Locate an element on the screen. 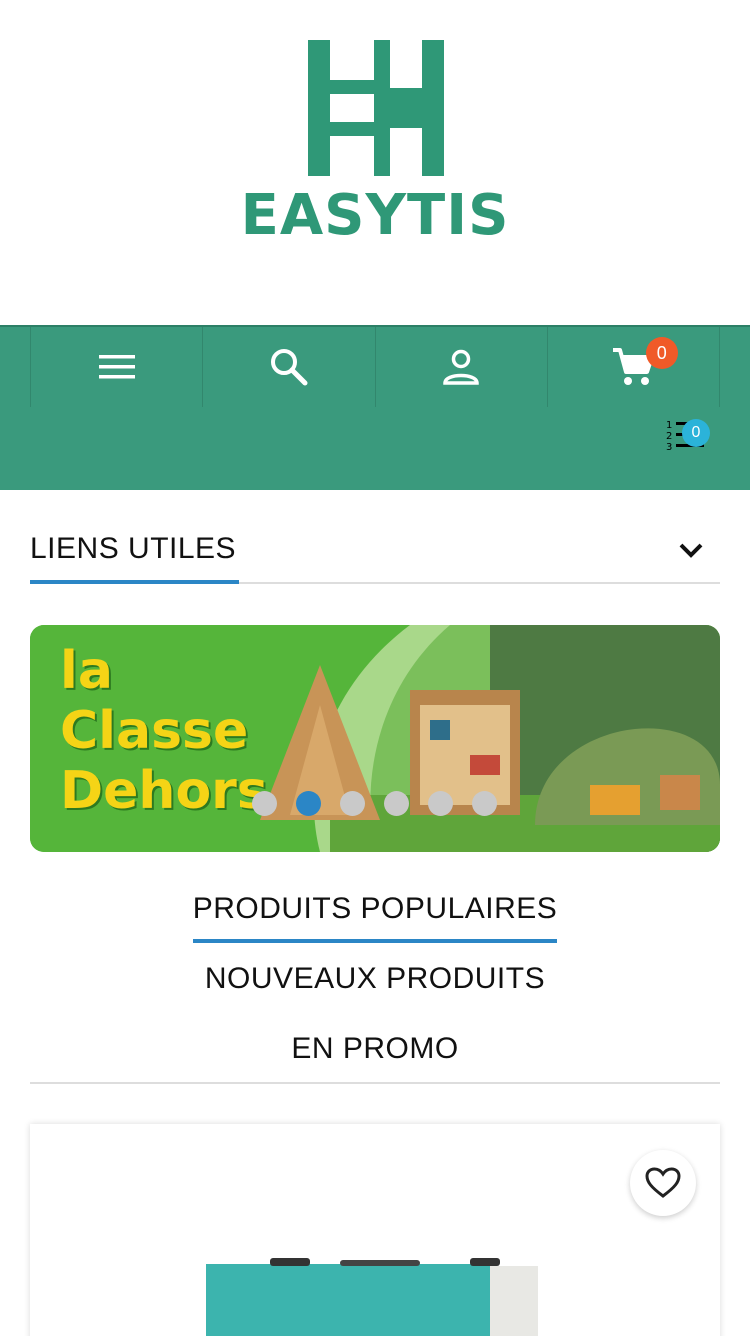 The height and width of the screenshot is (1336, 750). main-navbar: 0 1 2 3 0 is located at coordinates (375, 407).